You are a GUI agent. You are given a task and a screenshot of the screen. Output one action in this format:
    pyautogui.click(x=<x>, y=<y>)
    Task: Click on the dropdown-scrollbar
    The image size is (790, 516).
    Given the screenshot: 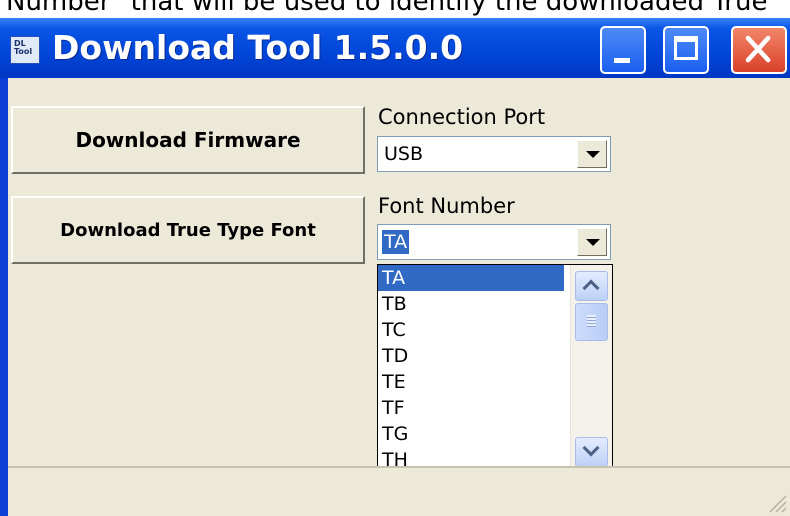 What is the action you would take?
    pyautogui.click(x=591, y=369)
    